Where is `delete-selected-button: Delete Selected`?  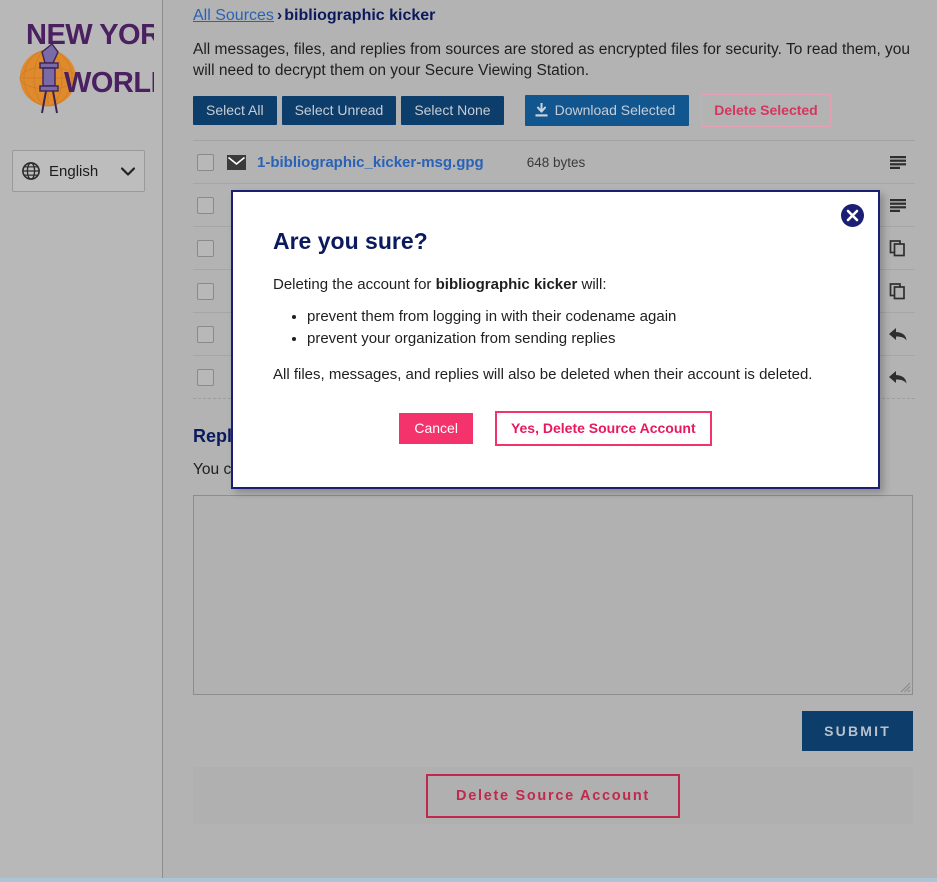
delete-selected-button: Delete Selected is located at coordinates (766, 110).